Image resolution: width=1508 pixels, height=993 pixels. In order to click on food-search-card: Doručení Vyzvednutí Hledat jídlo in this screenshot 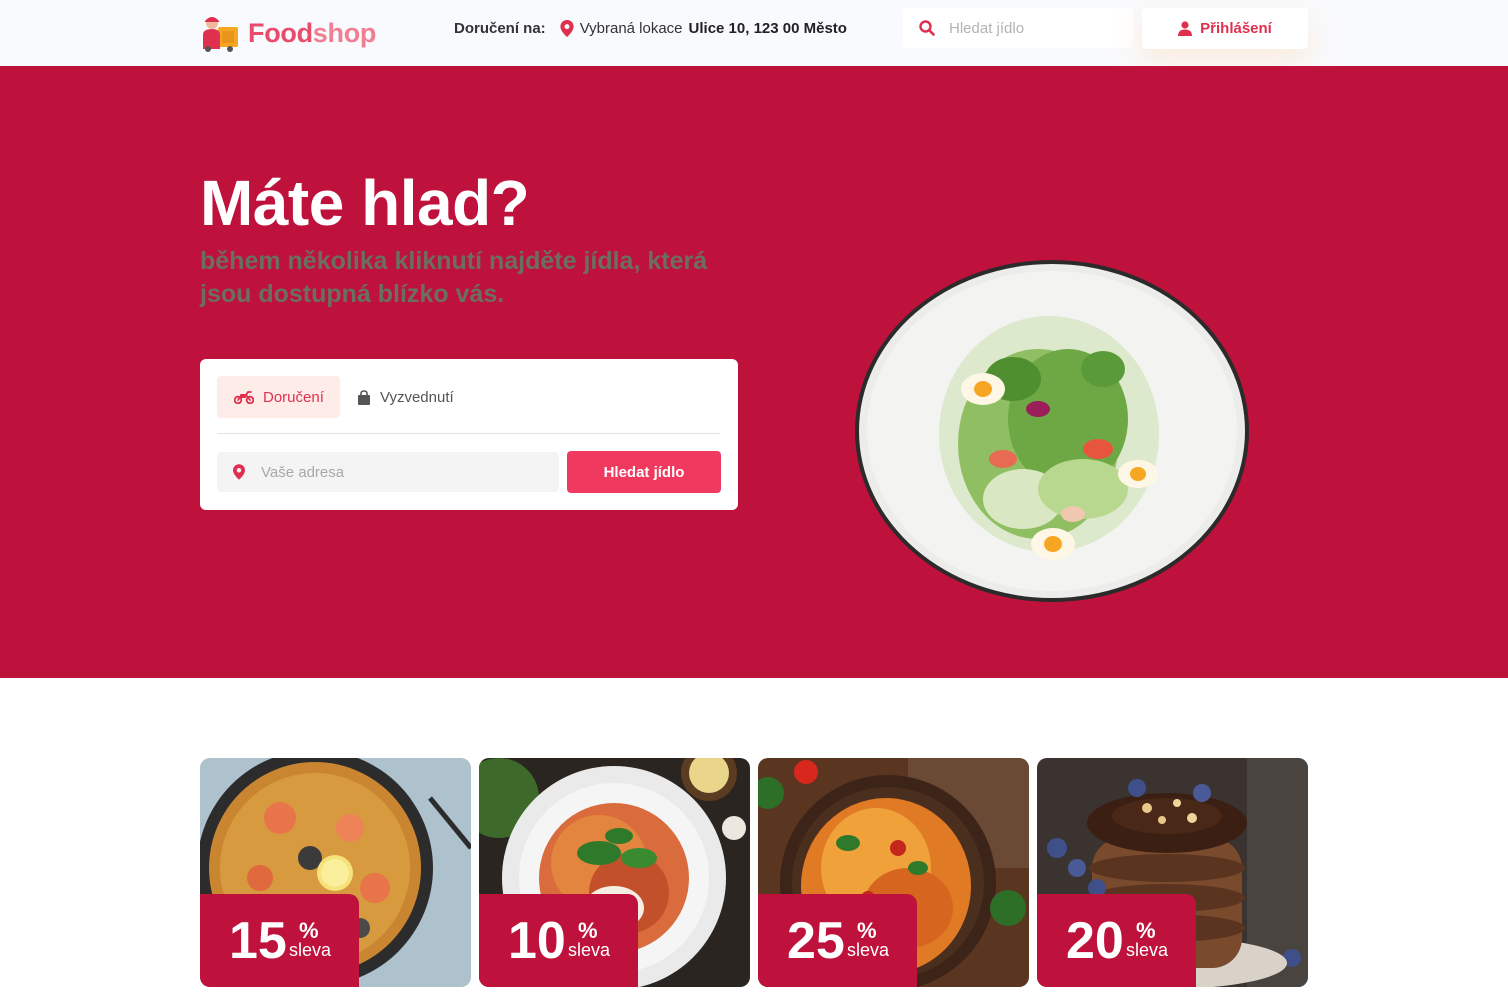, I will do `click(469, 434)`.